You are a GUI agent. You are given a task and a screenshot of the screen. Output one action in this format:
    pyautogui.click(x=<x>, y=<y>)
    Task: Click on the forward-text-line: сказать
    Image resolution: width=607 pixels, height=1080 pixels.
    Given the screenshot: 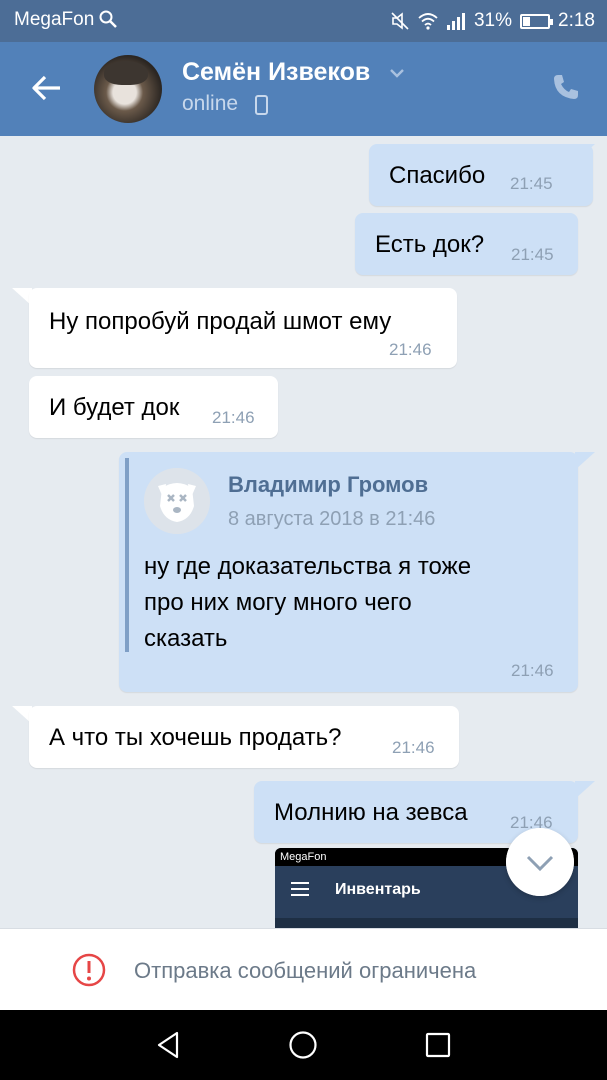 What is the action you would take?
    pyautogui.click(x=186, y=638)
    